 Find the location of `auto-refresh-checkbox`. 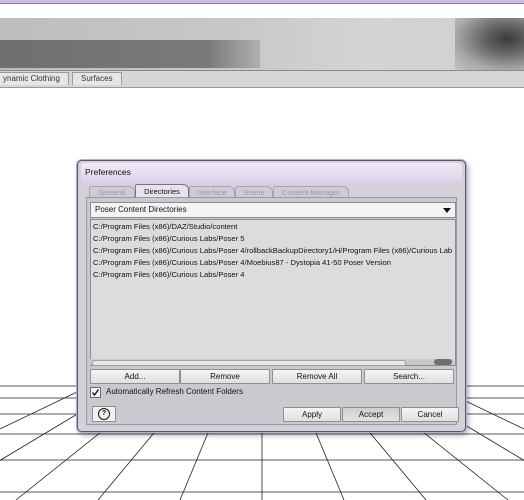

auto-refresh-checkbox is located at coordinates (95, 392).